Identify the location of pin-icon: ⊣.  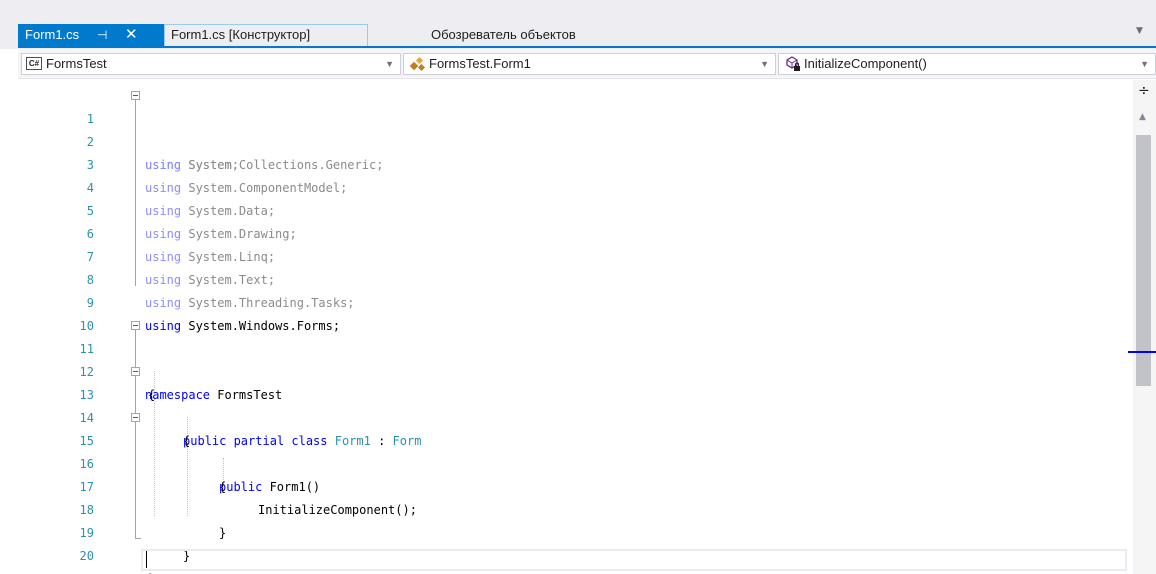
(102, 35).